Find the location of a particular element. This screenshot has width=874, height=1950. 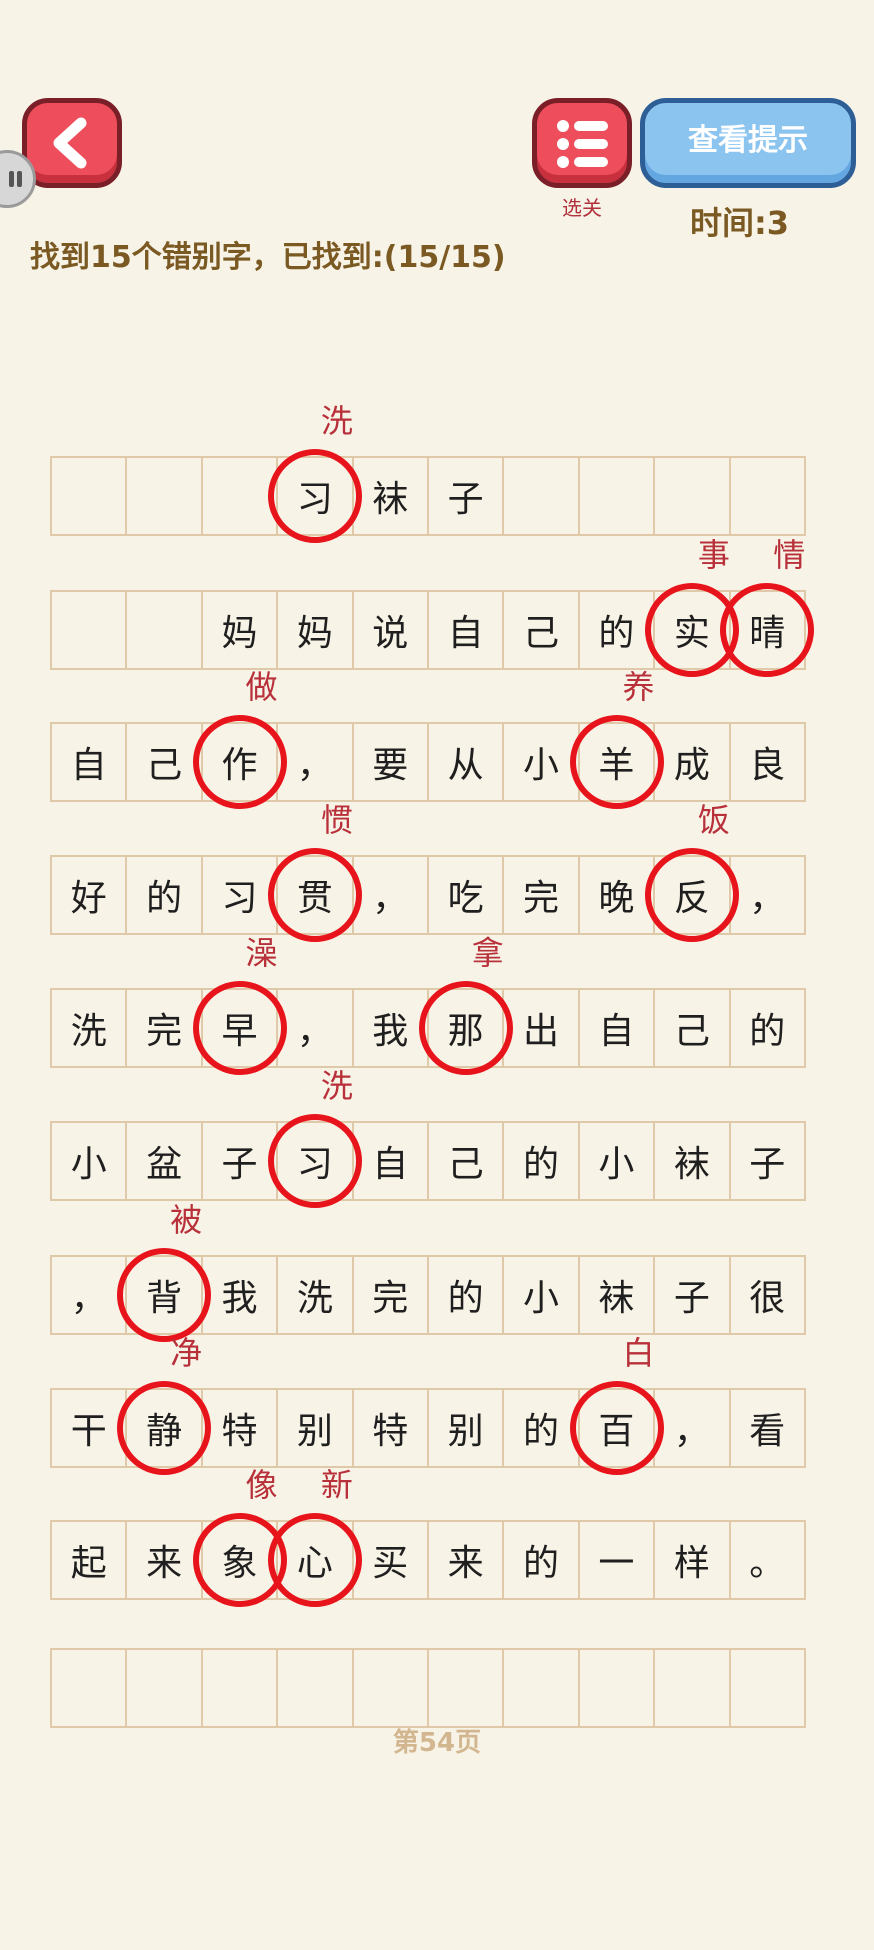

grid-cell: 象 is located at coordinates (239, 1560).